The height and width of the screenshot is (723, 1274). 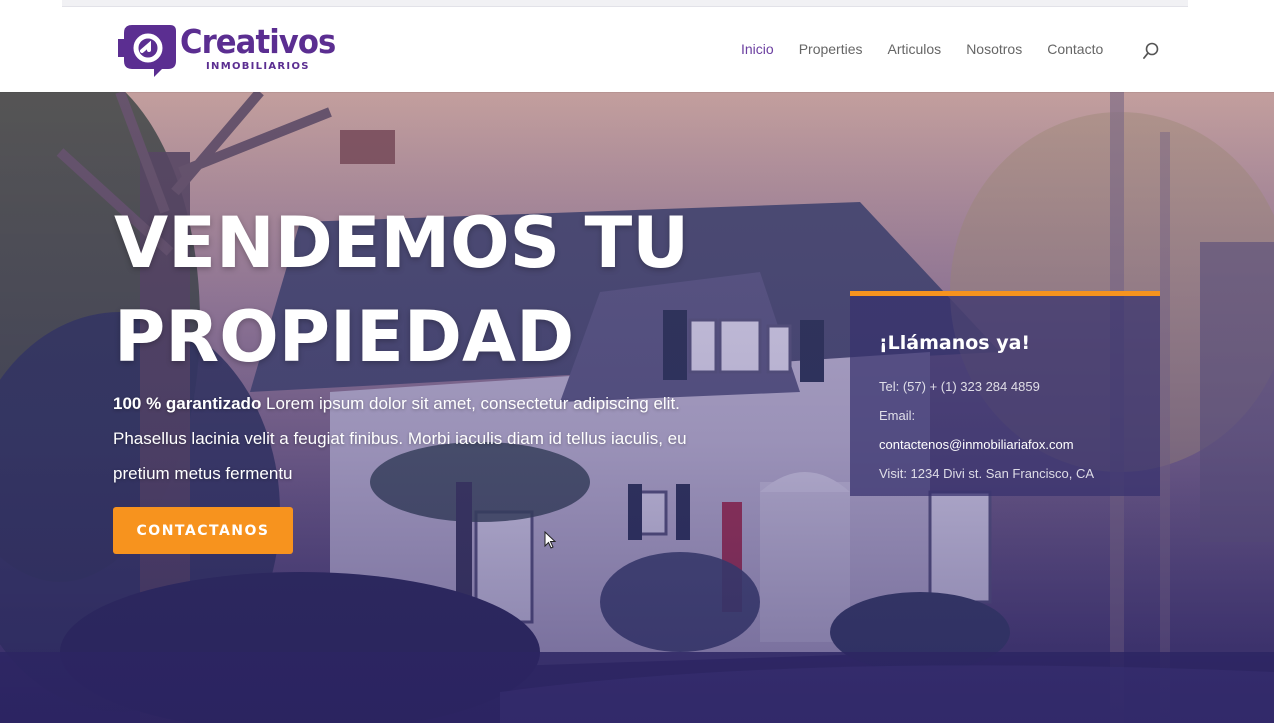 What do you see at coordinates (147, 51) in the screenshot?
I see `logo-mark-icon` at bounding box center [147, 51].